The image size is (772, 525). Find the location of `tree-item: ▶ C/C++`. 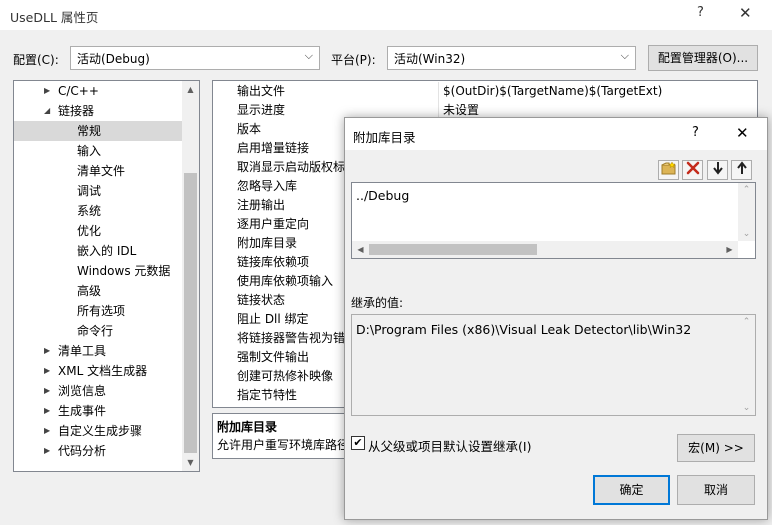

tree-item: ▶ C/C++ is located at coordinates (98, 91).